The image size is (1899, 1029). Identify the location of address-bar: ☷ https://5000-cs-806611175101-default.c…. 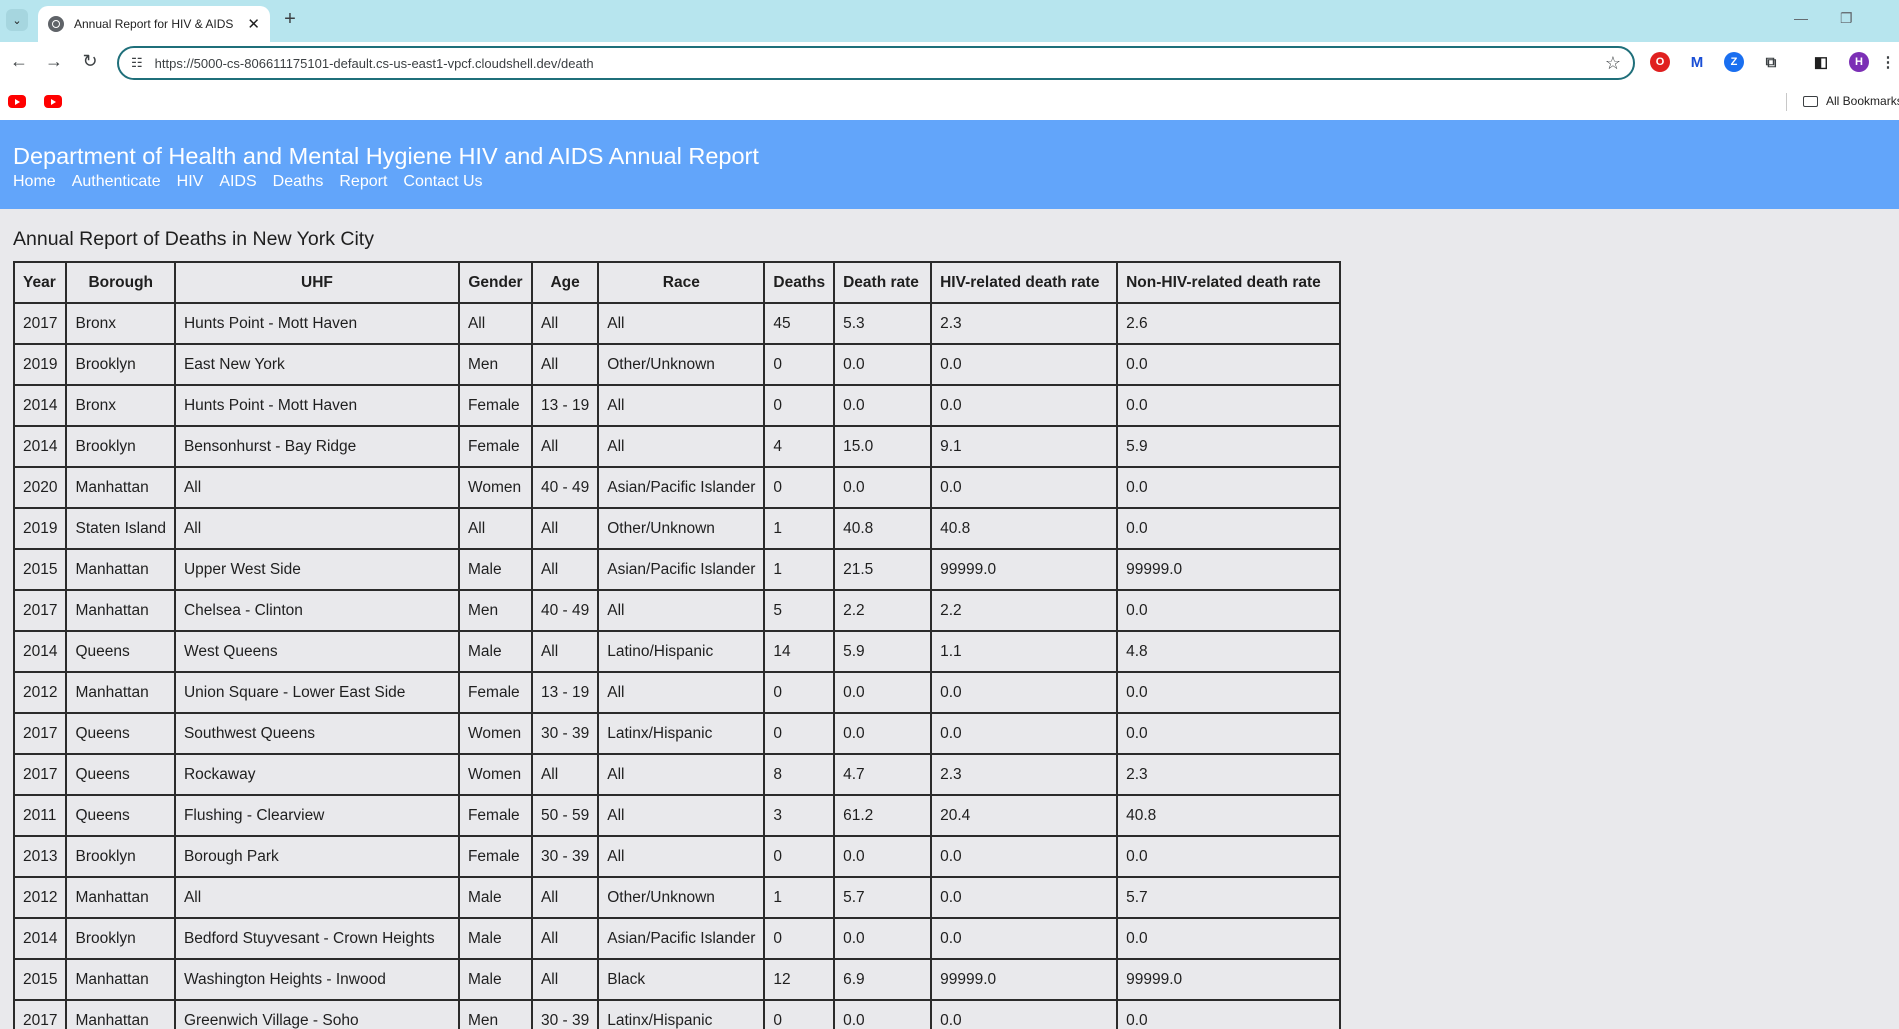
(876, 63).